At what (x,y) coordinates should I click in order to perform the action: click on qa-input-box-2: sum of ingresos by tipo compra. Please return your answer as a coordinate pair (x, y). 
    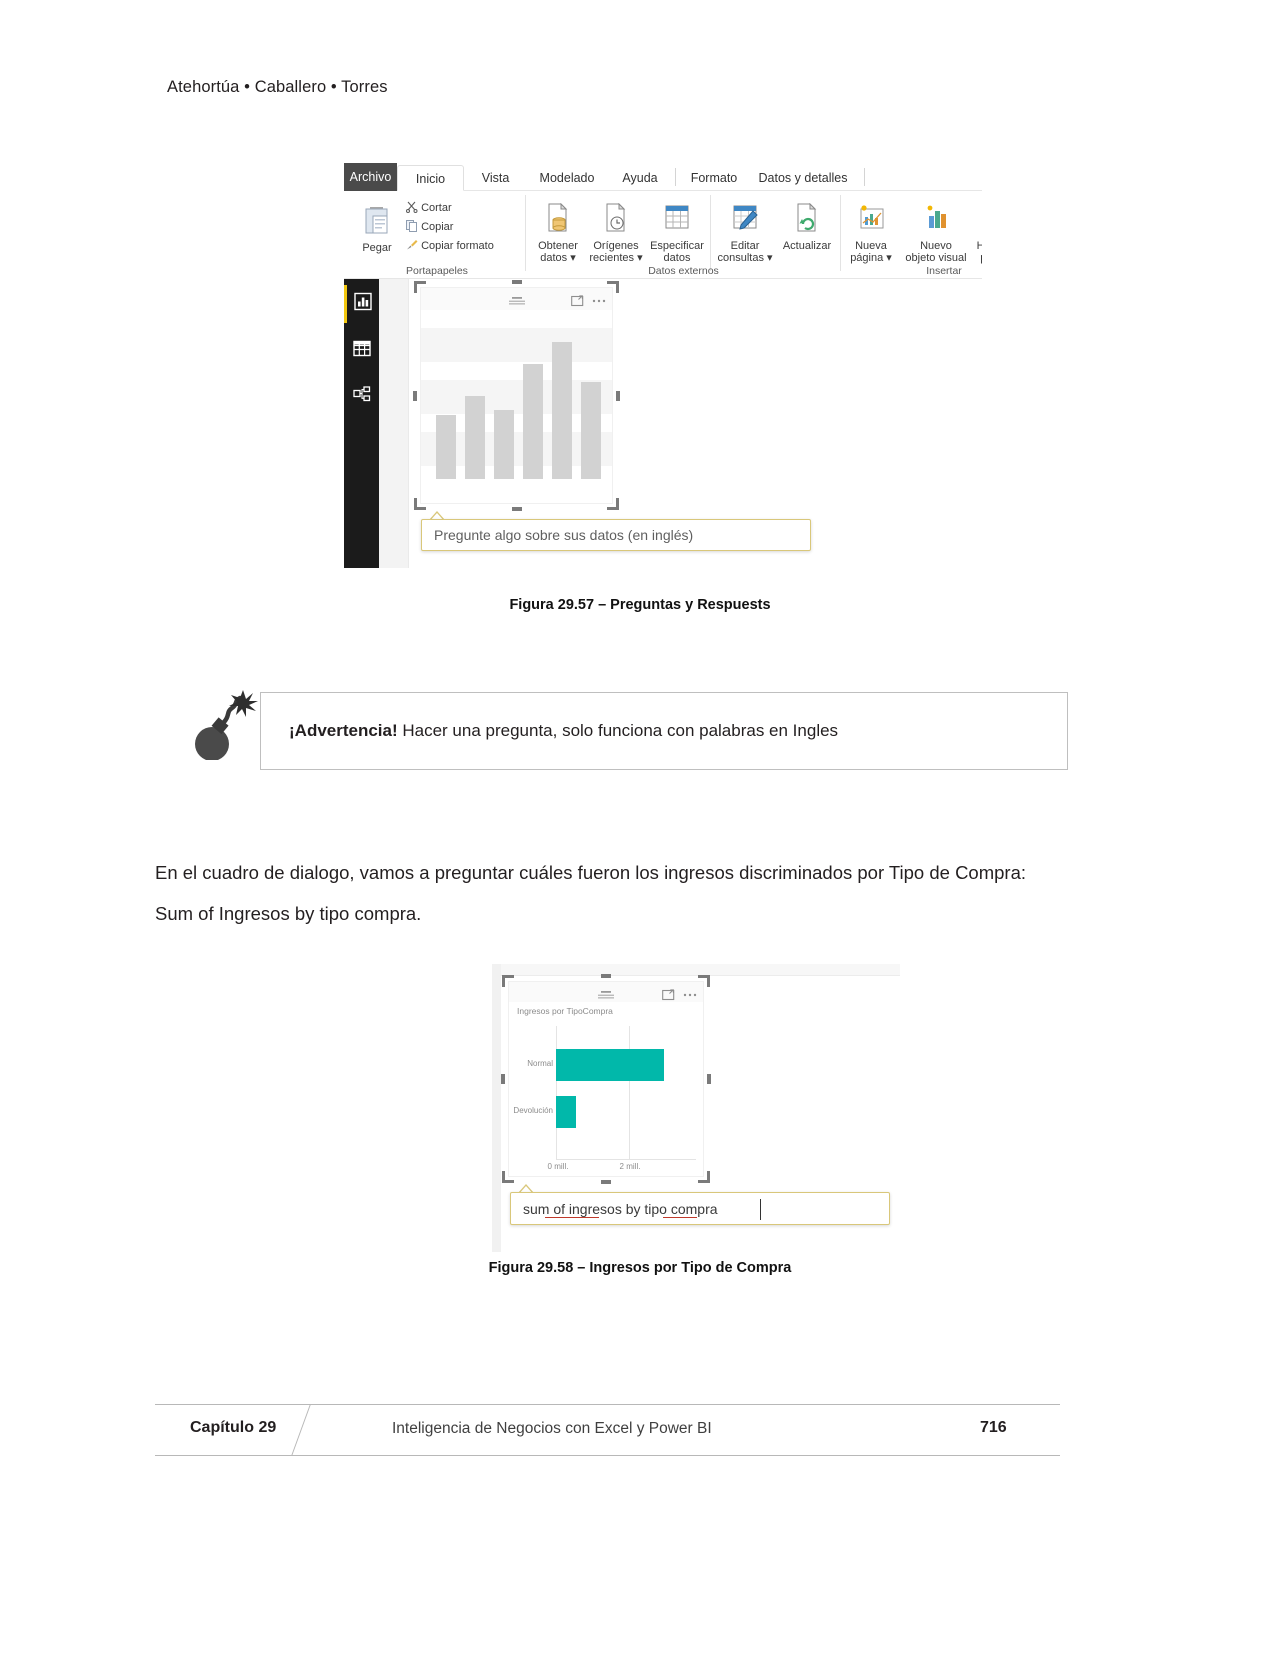
    Looking at the image, I should click on (700, 1208).